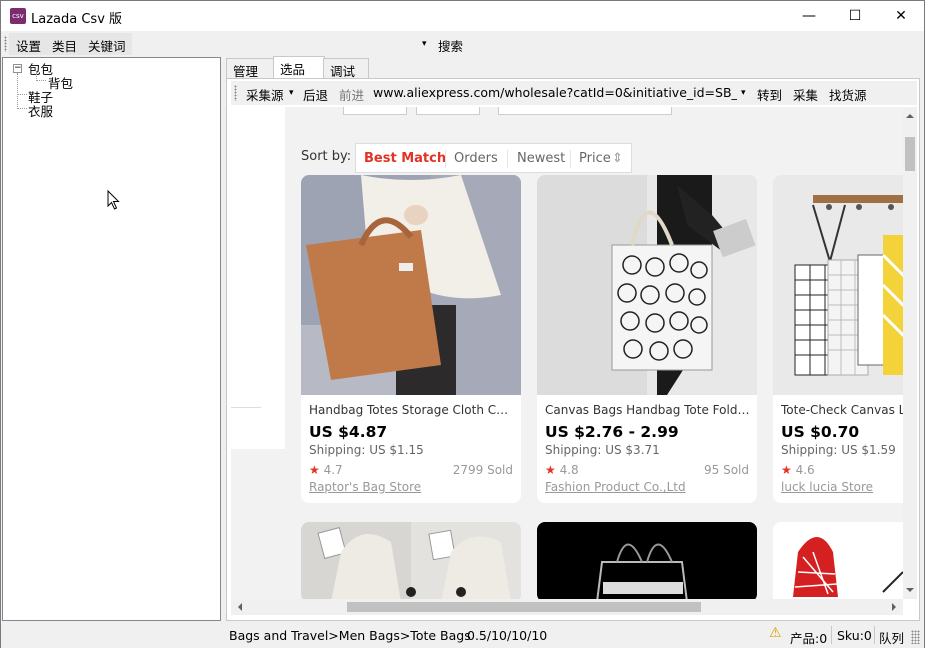 This screenshot has width=925, height=648. Describe the element at coordinates (820, 432) in the screenshot. I see `product-price: US $0.70` at that location.